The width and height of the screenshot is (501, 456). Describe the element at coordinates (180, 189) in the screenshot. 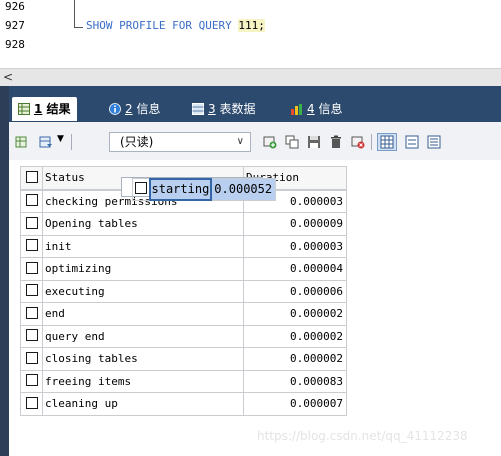

I see `status-cell: starting` at that location.